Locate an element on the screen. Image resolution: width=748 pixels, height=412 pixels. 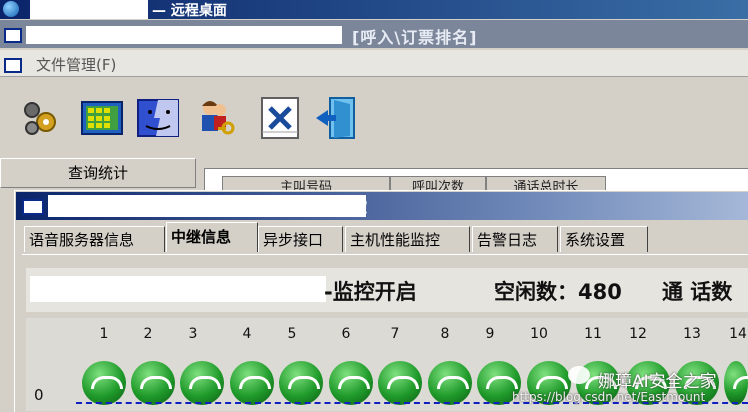
finder-icon is located at coordinates (158, 118).